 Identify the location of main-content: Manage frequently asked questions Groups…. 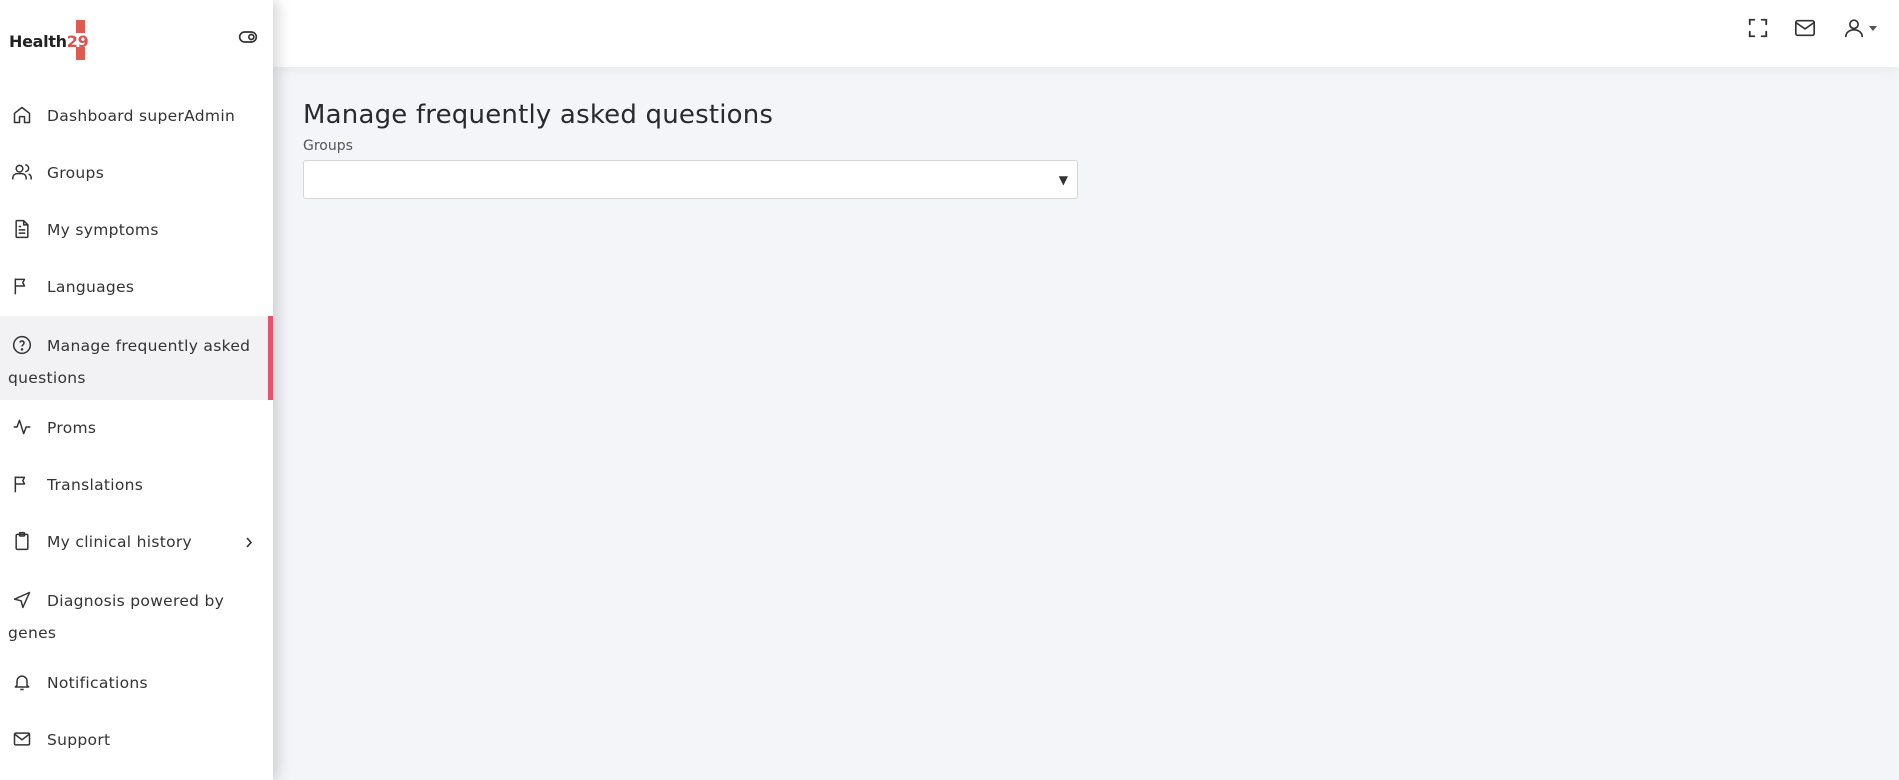
(690, 149).